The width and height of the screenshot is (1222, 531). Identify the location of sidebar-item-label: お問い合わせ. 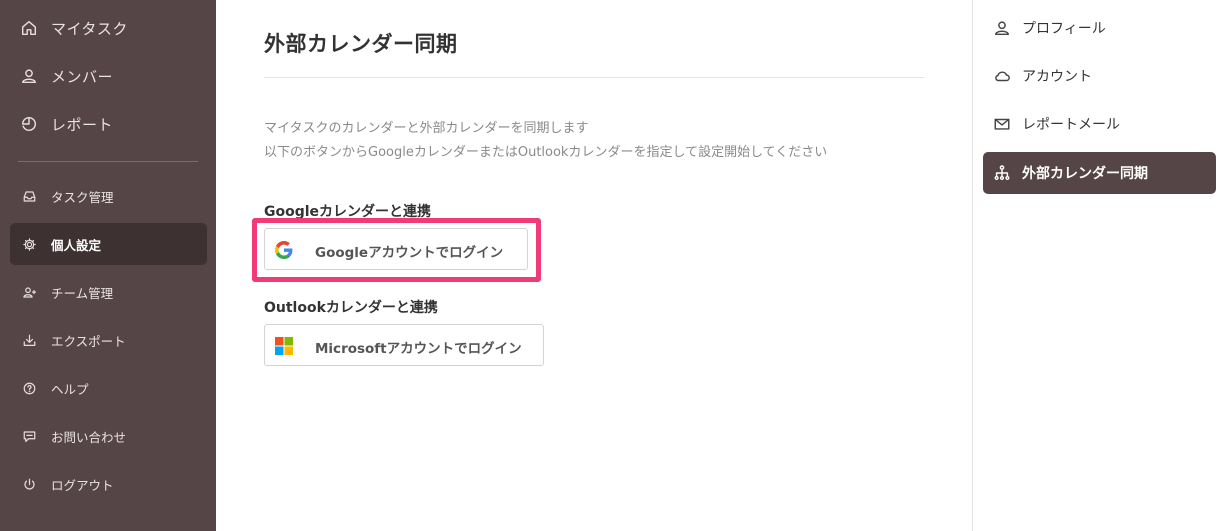
(89, 437).